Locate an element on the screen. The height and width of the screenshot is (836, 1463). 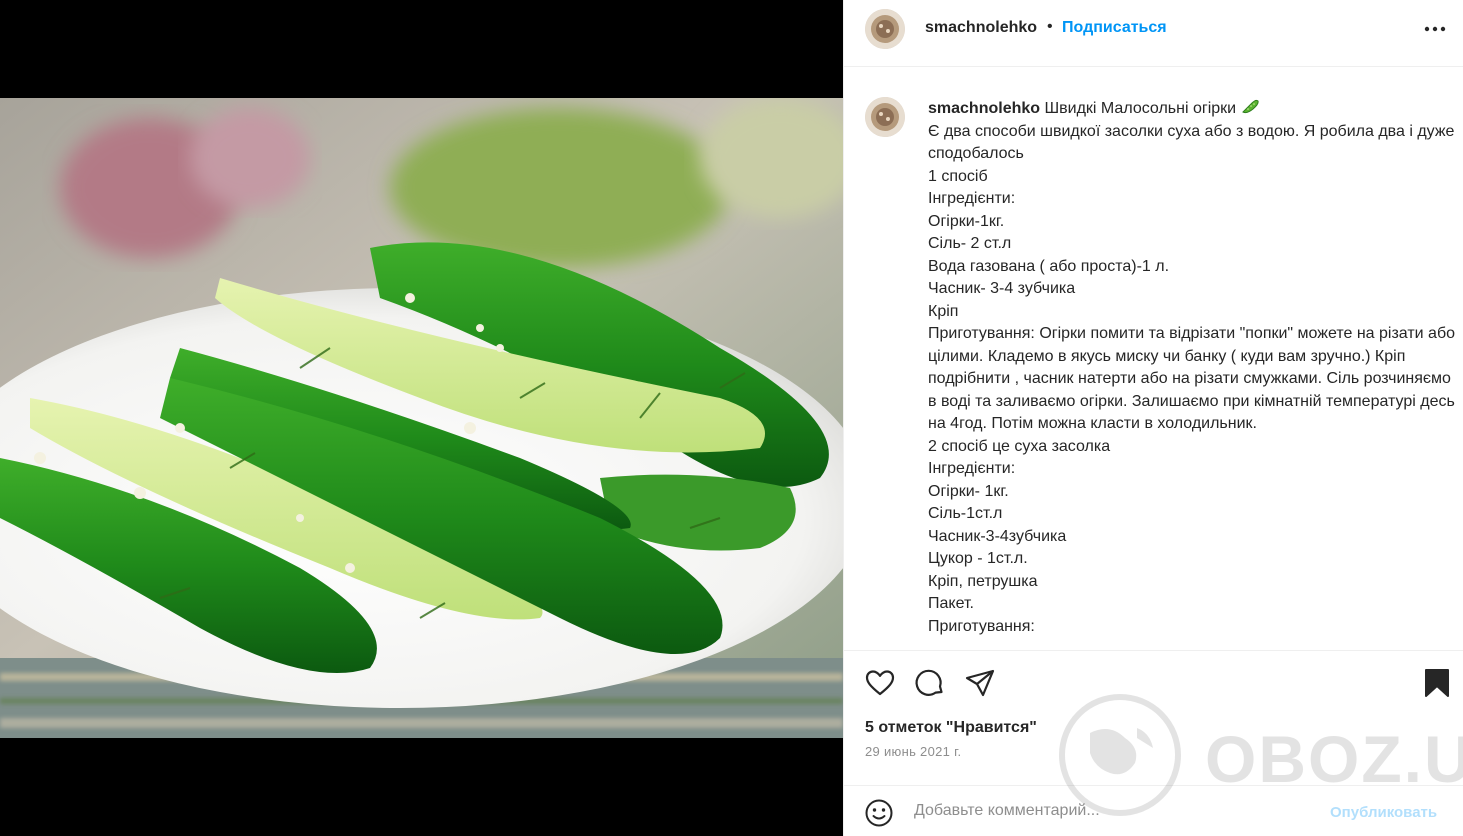
caption-first-line: smachnolehko Швидкі Малосольні огірки is located at coordinates (1193, 109).